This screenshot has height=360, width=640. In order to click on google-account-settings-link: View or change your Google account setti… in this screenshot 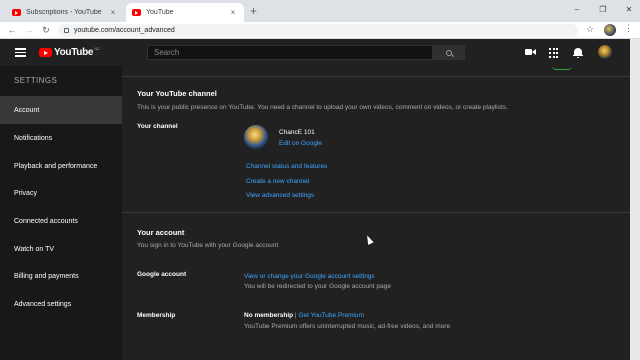, I will do `click(309, 276)`.